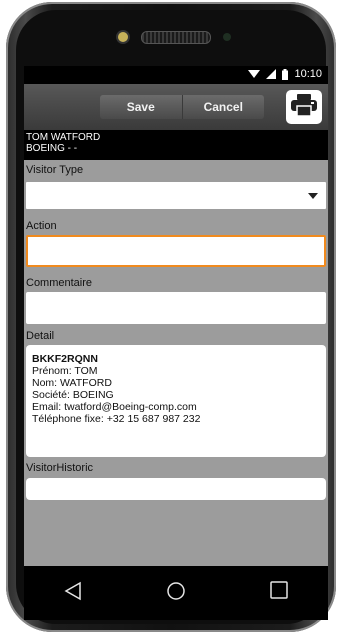 This screenshot has height=633, width=342. What do you see at coordinates (176, 489) in the screenshot?
I see `historic-box` at bounding box center [176, 489].